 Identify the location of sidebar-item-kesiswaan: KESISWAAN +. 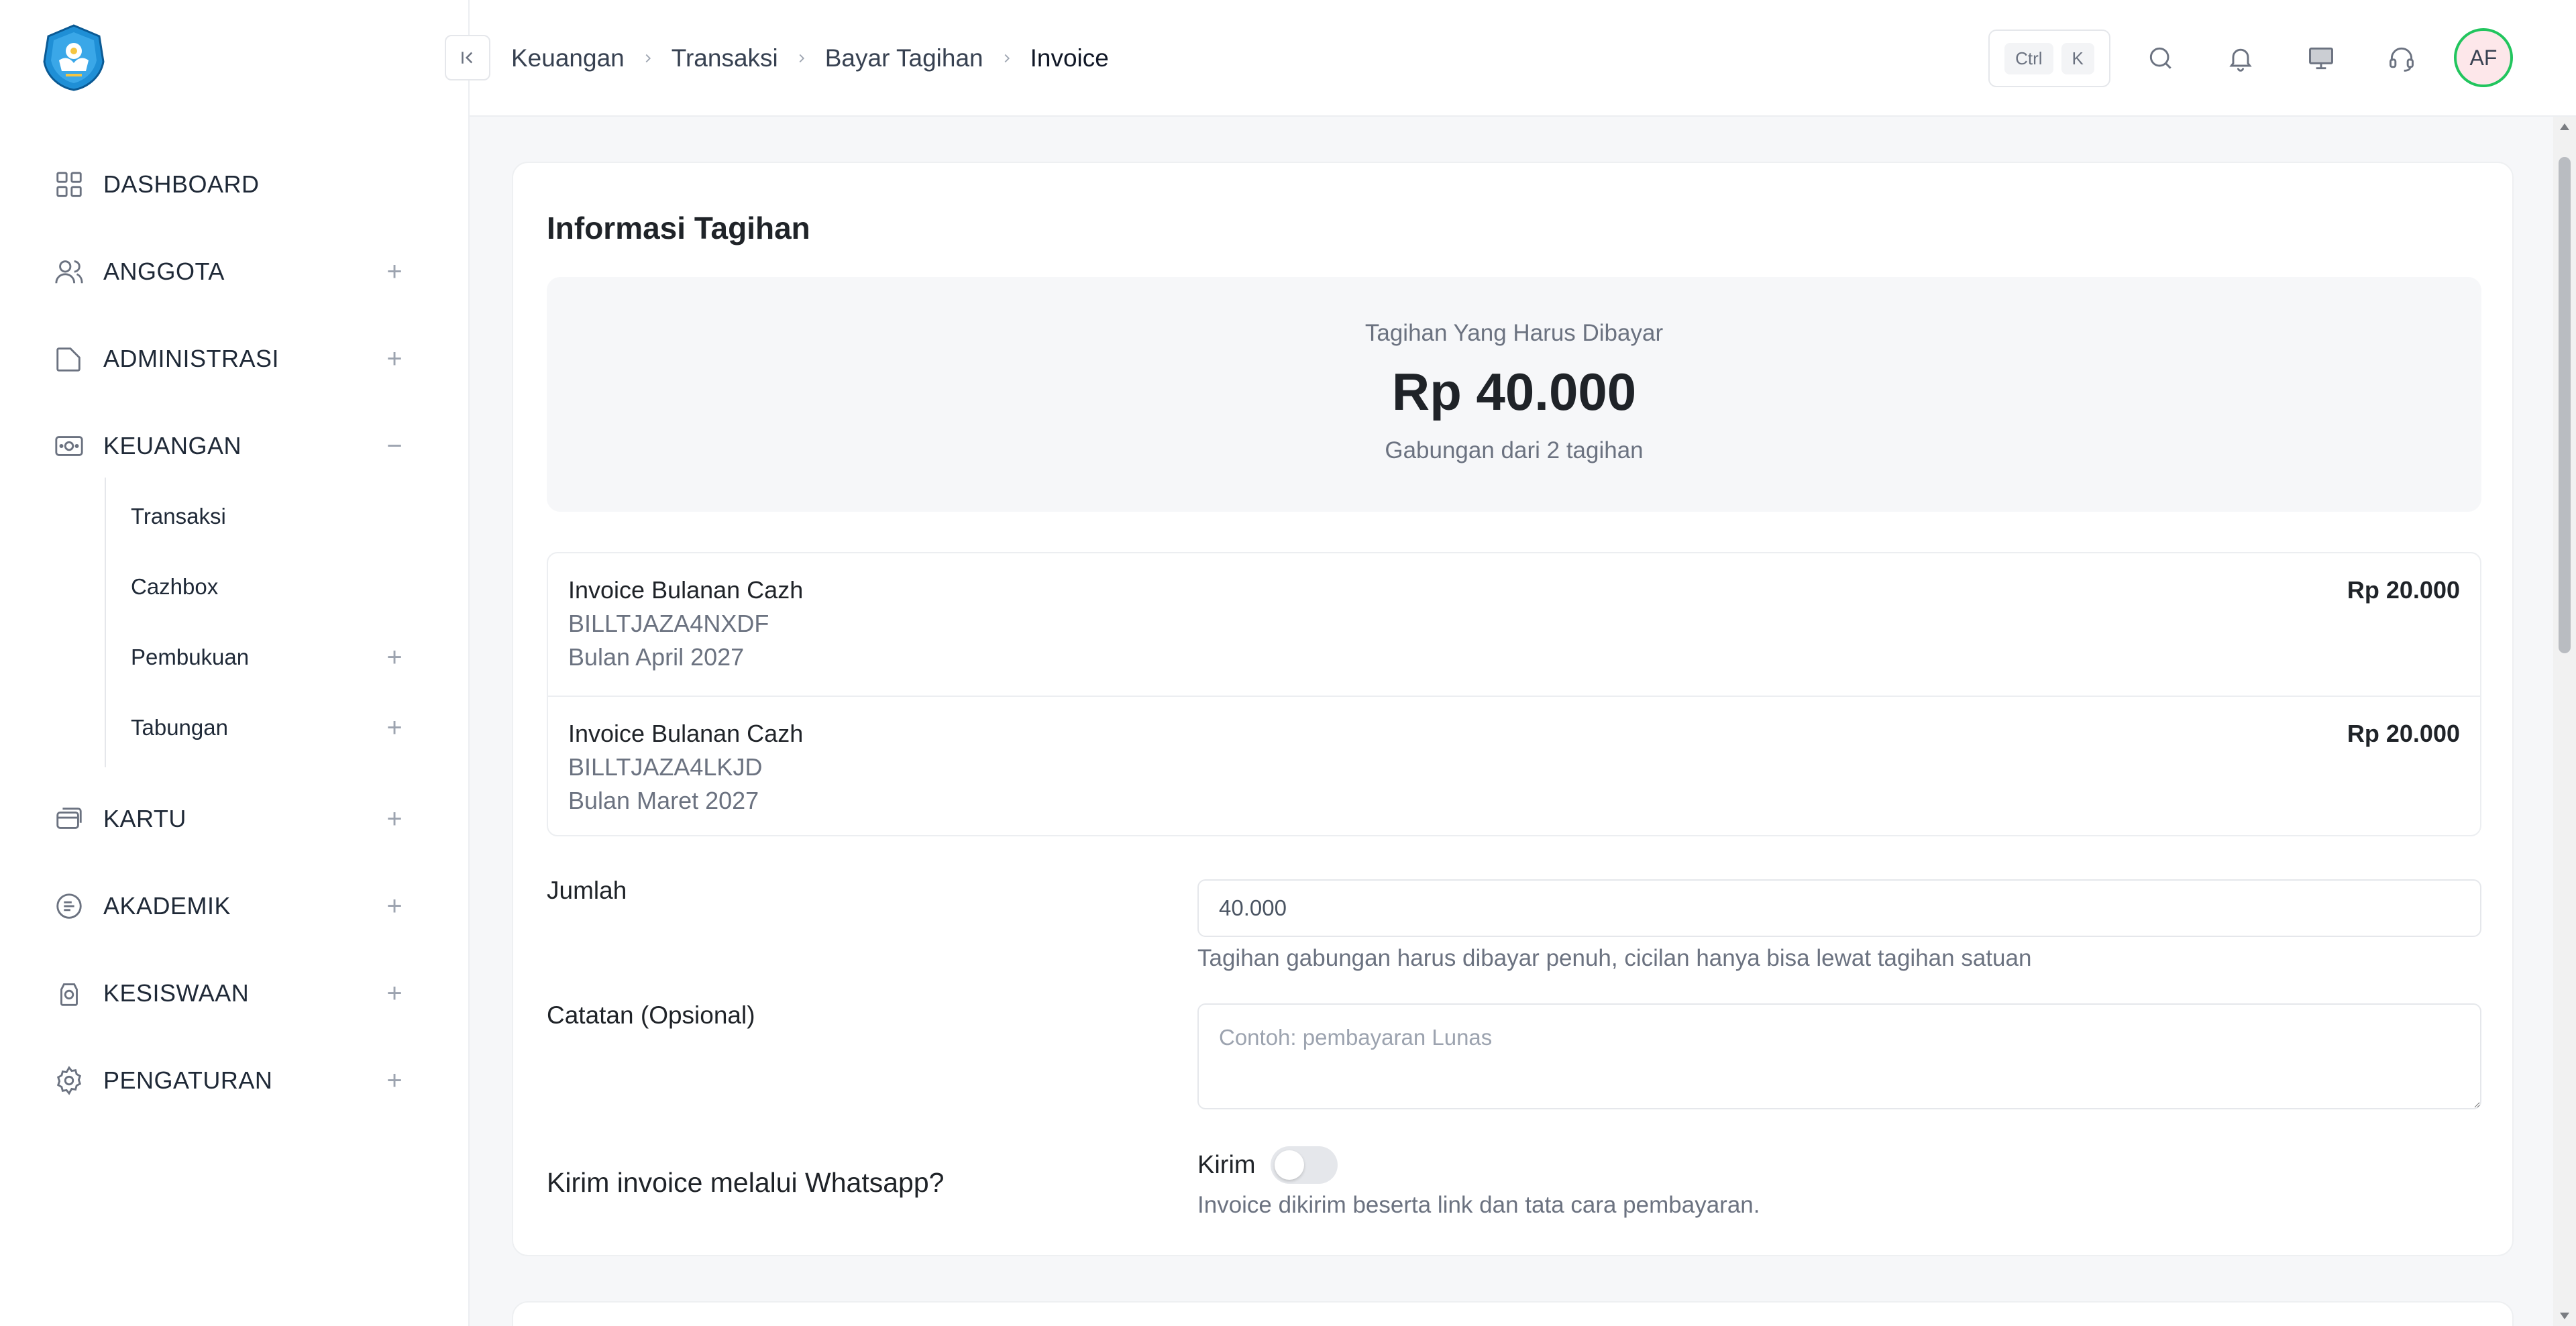
(230, 993).